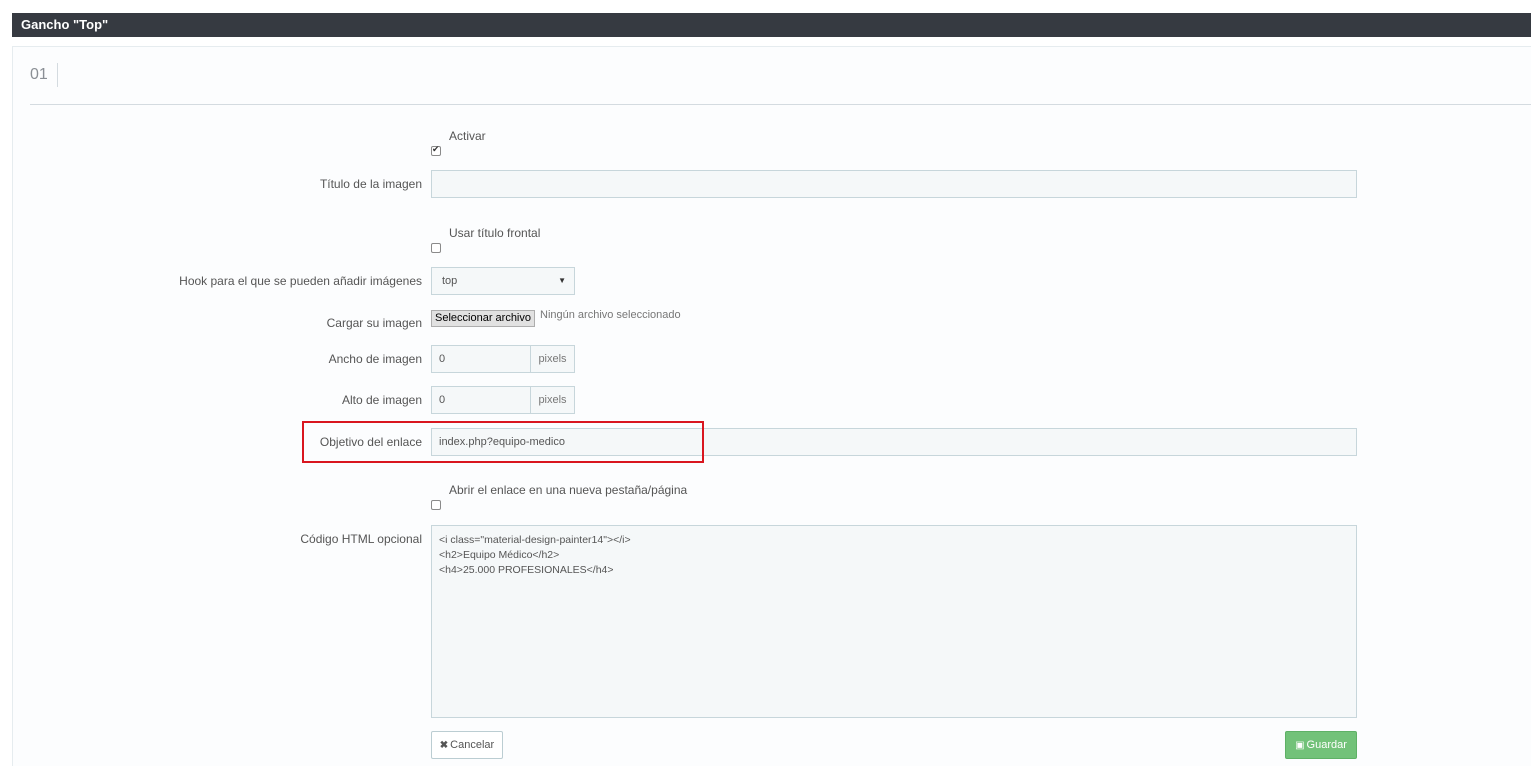 This screenshot has height=766, width=1531. Describe the element at coordinates (381, 400) in the screenshot. I see `alto-imagen-label: Alto de imagen` at that location.